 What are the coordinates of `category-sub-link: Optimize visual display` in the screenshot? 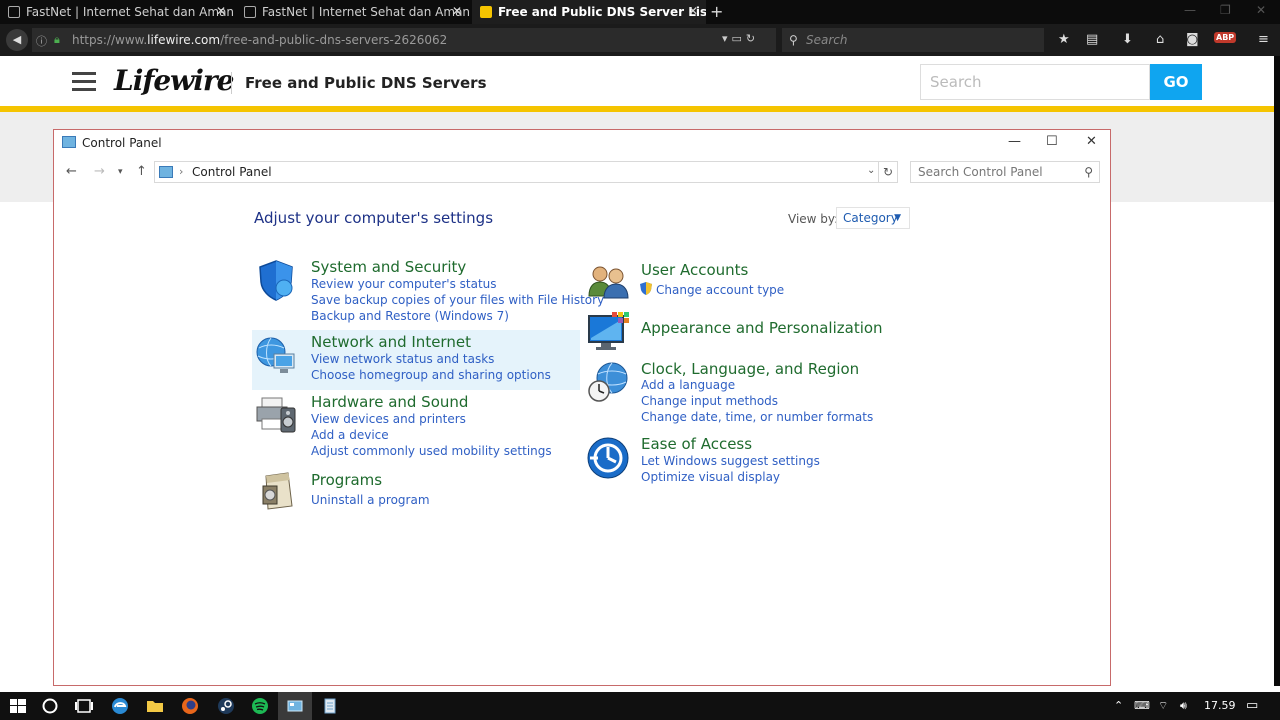 It's located at (710, 477).